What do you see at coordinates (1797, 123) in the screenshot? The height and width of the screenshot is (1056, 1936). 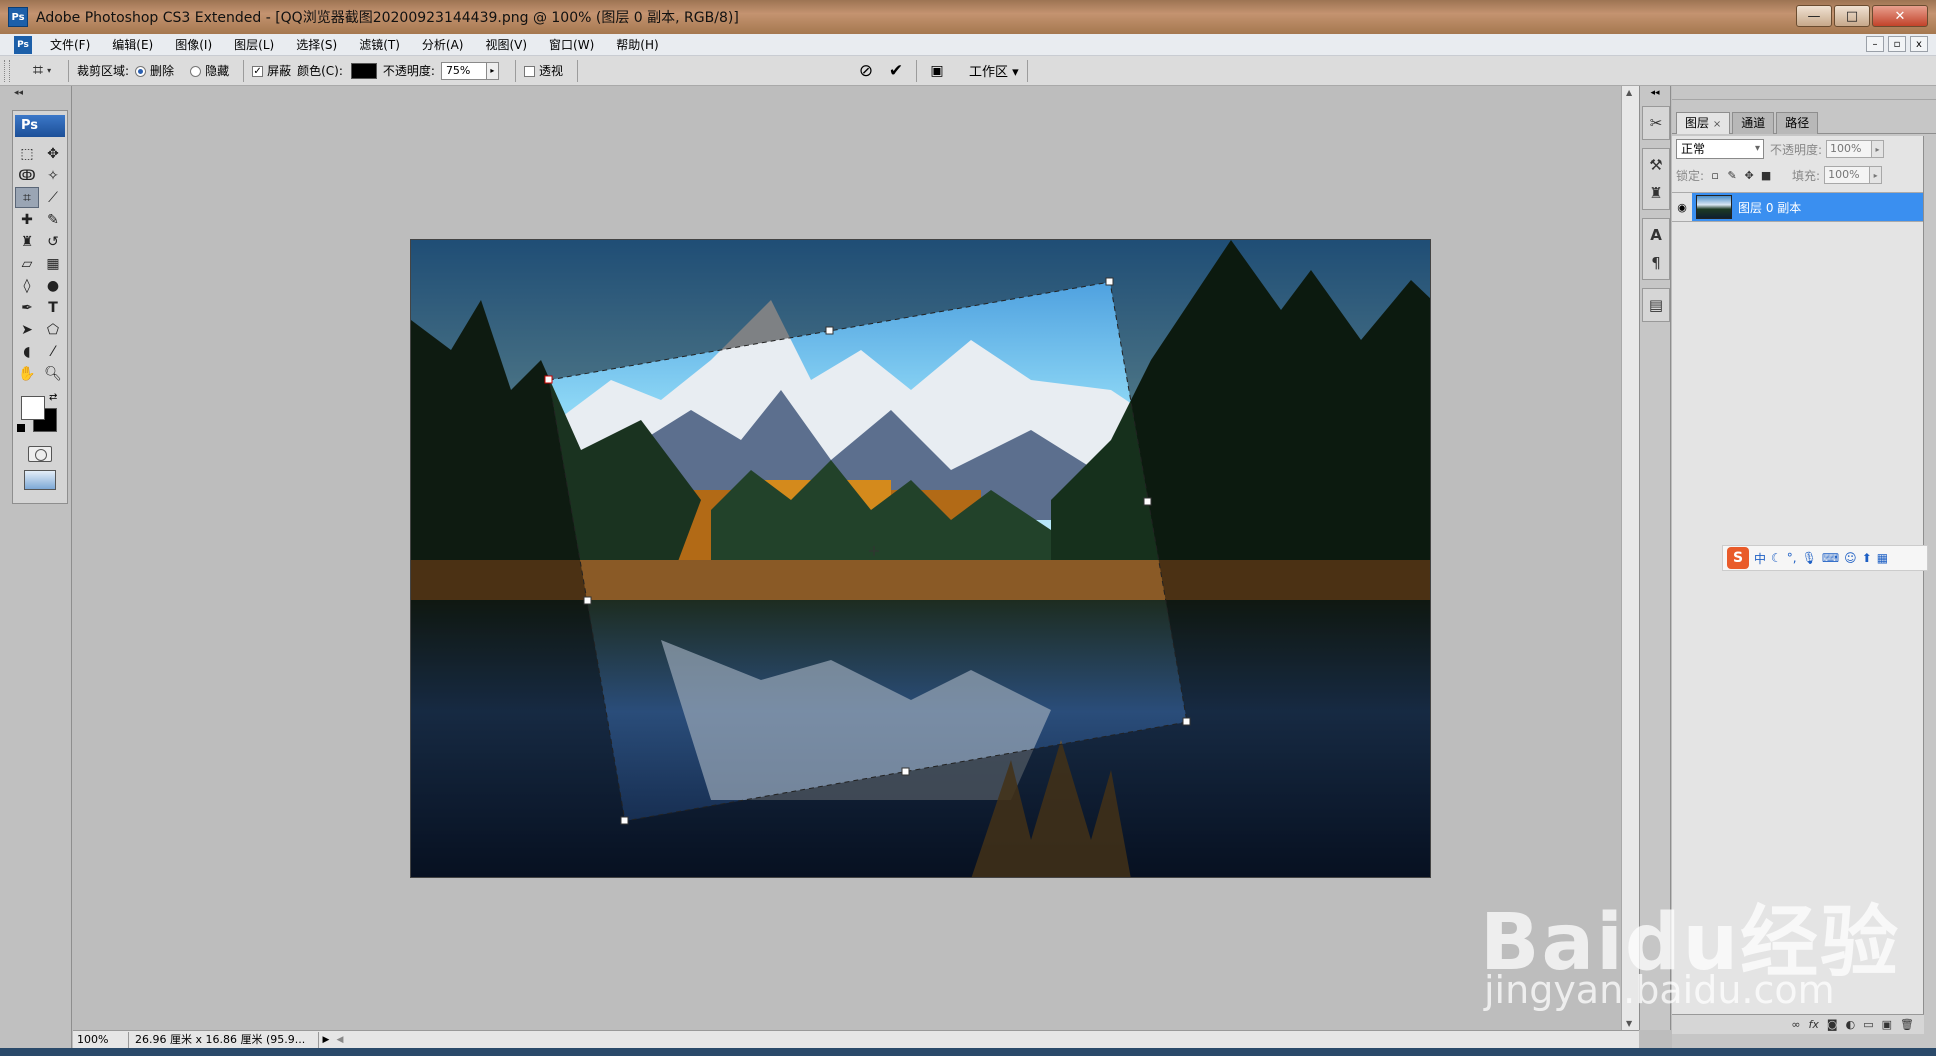 I see `tab-paths: 路径` at bounding box center [1797, 123].